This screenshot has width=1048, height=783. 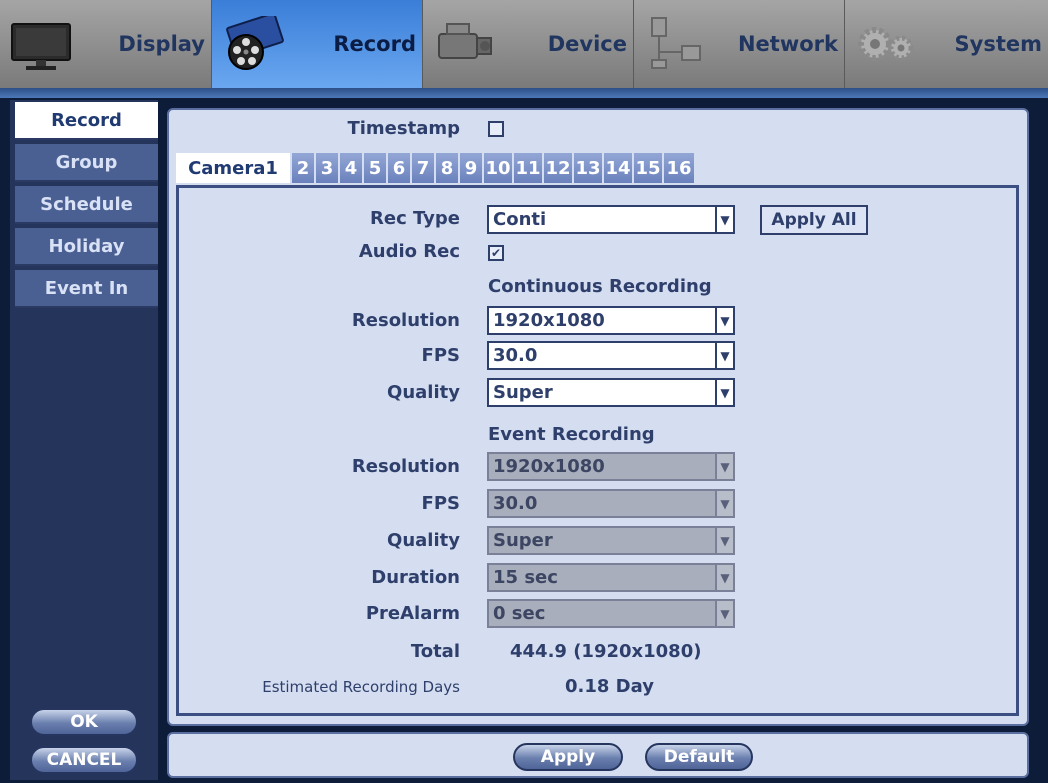 I want to click on continuous-resolution-label: Resolution, so click(x=405, y=320).